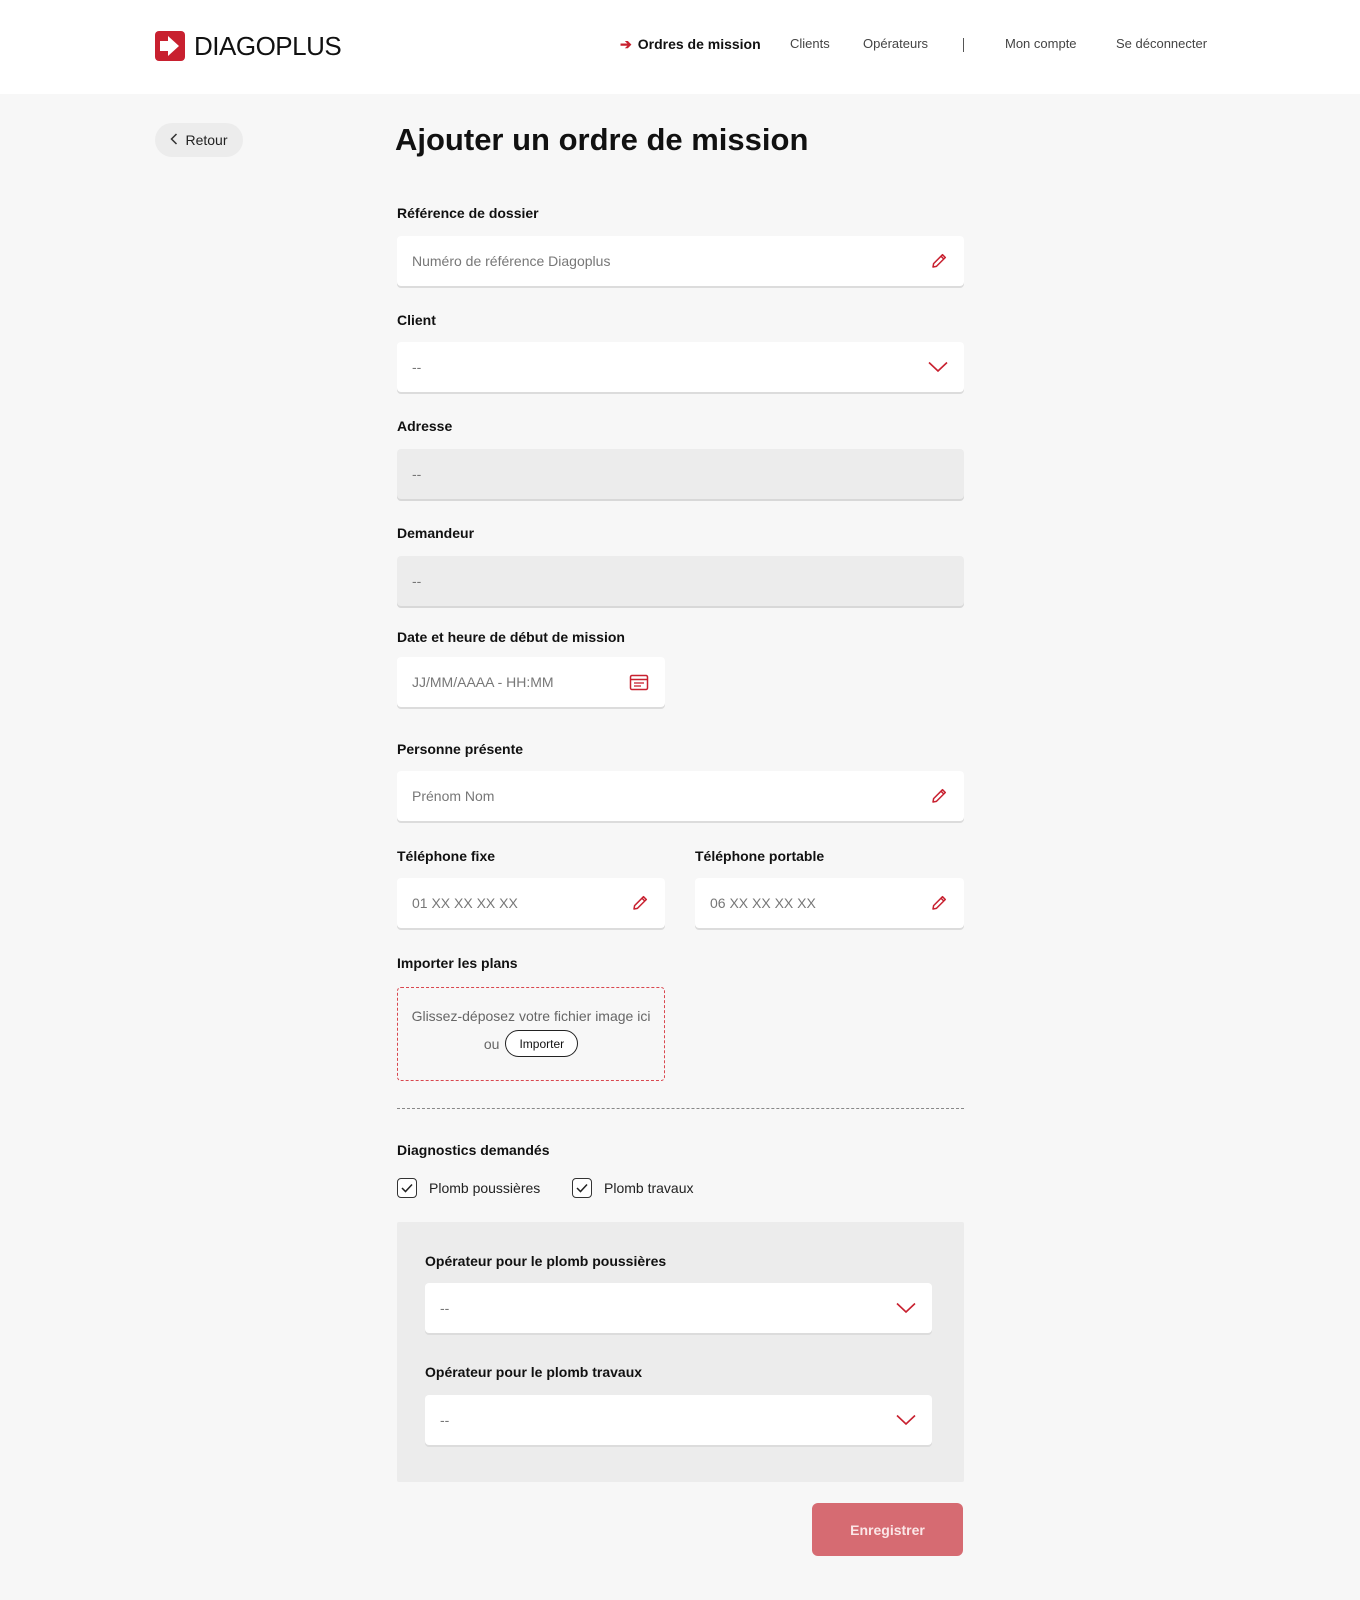 This screenshot has height=1600, width=1360. What do you see at coordinates (680, 261) in the screenshot?
I see `reference-input: Numéro de référence Diagoplus` at bounding box center [680, 261].